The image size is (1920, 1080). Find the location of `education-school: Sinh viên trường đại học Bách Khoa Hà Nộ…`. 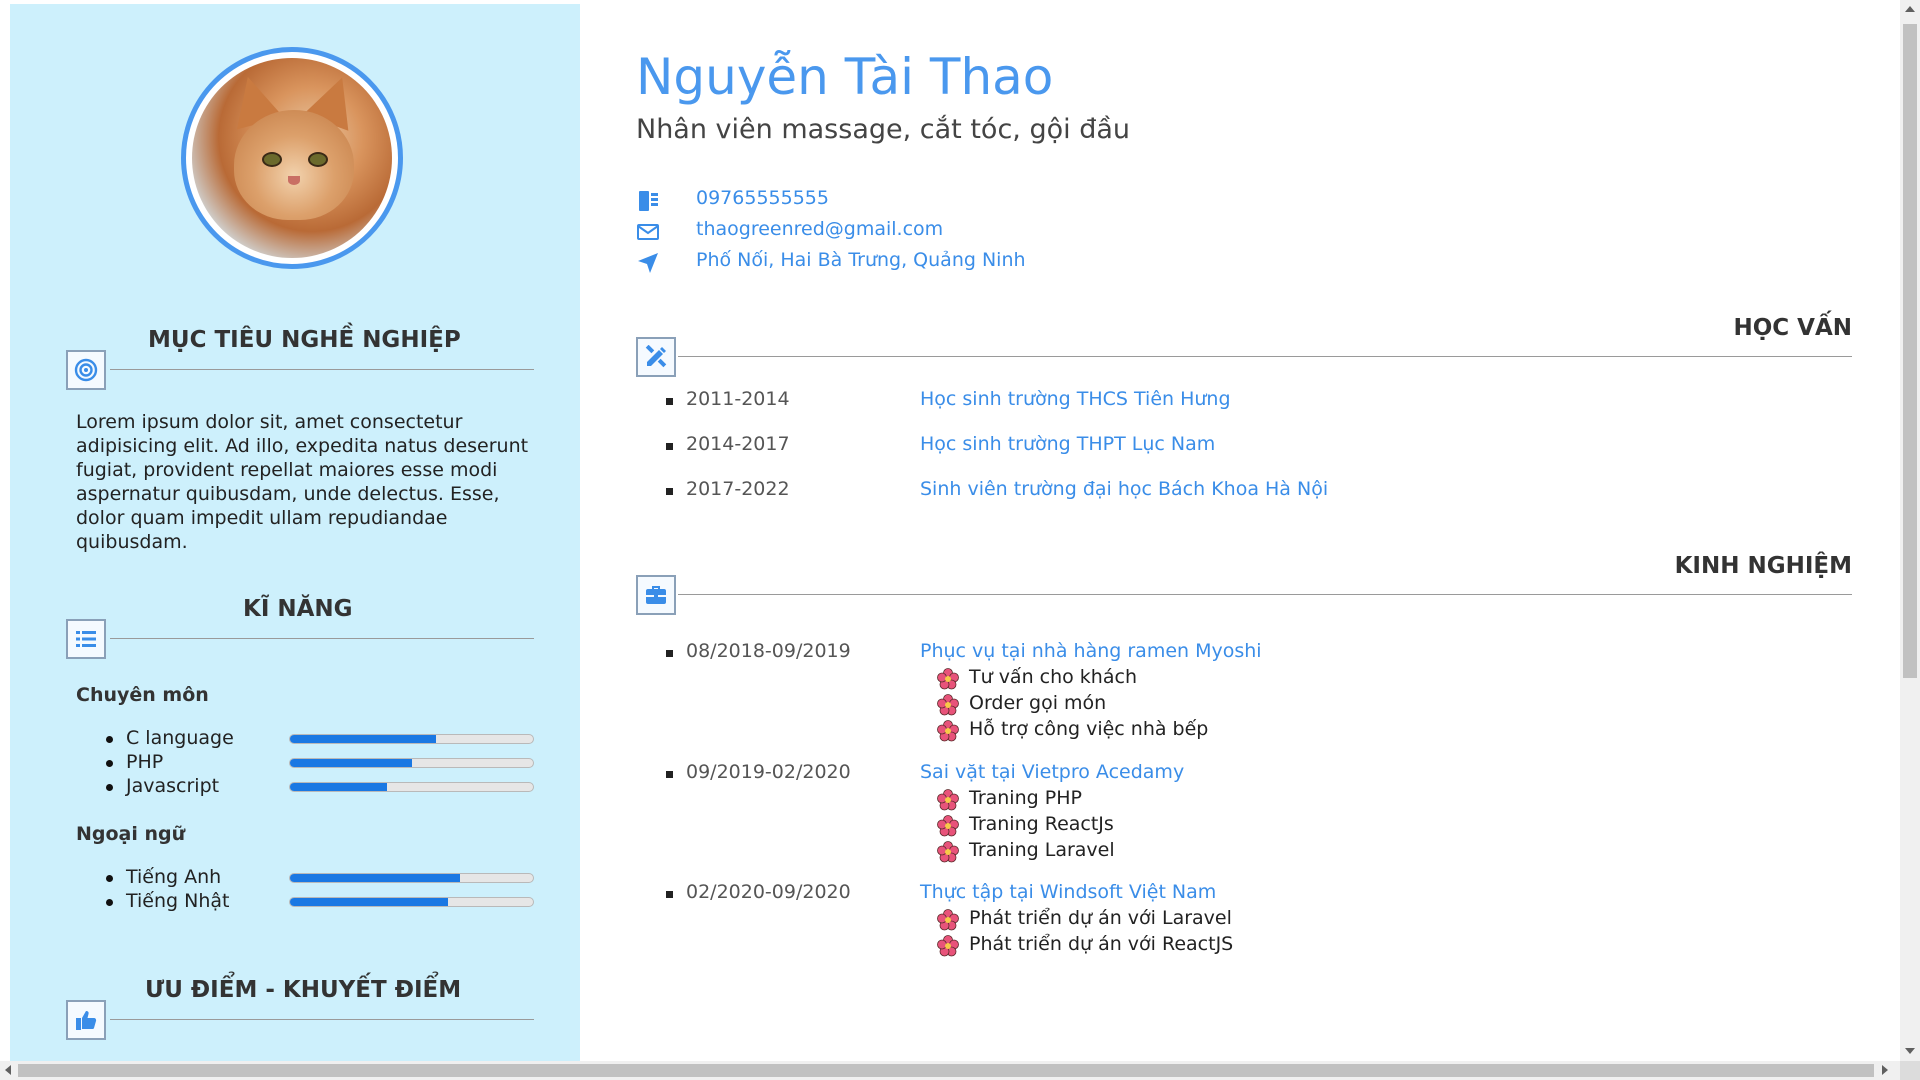

education-school: Sinh viên trường đại học Bách Khoa Hà Nộ… is located at coordinates (1124, 489).